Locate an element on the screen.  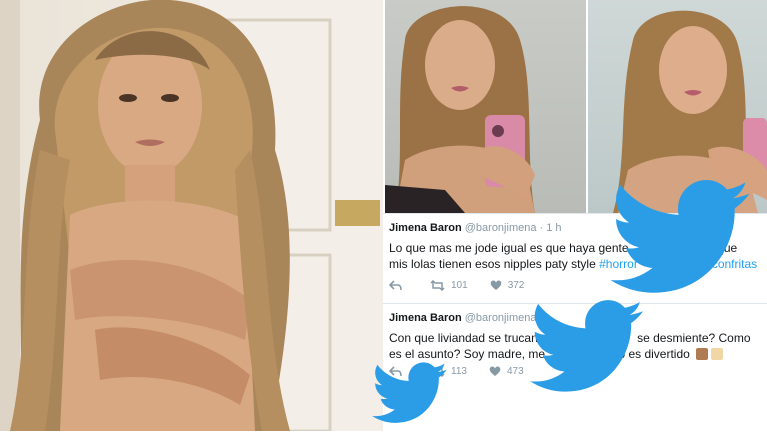
photo-selfie-1-illustration is located at coordinates (460, 109).